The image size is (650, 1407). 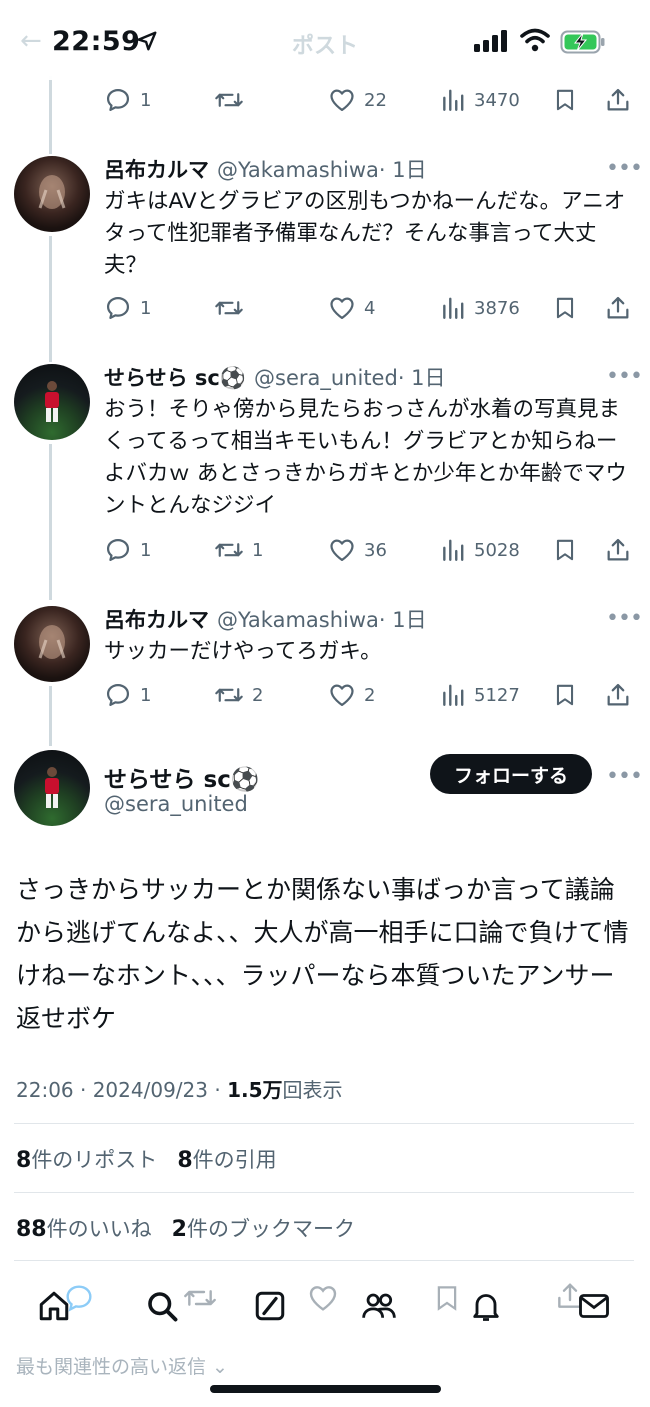 I want to click on likes-link: 88件のいいね, so click(x=84, y=1229).